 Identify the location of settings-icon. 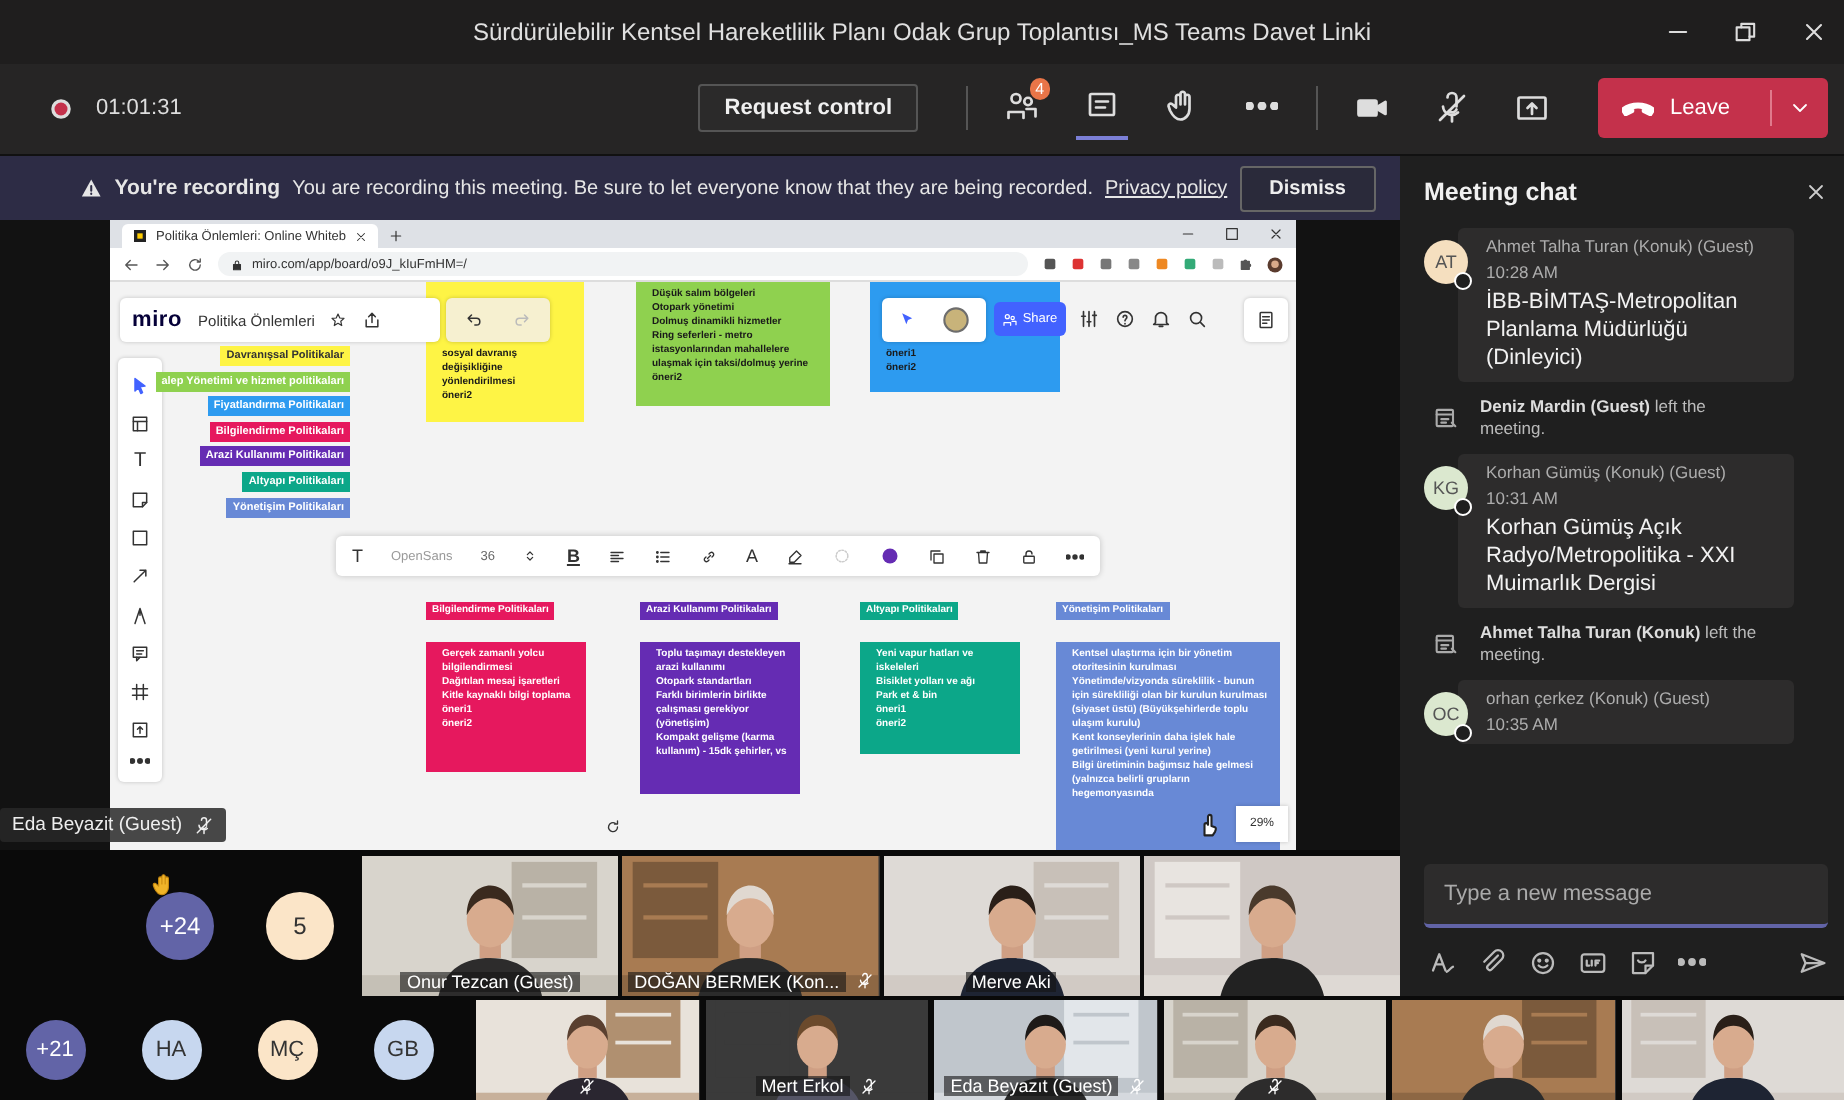
(1089, 319).